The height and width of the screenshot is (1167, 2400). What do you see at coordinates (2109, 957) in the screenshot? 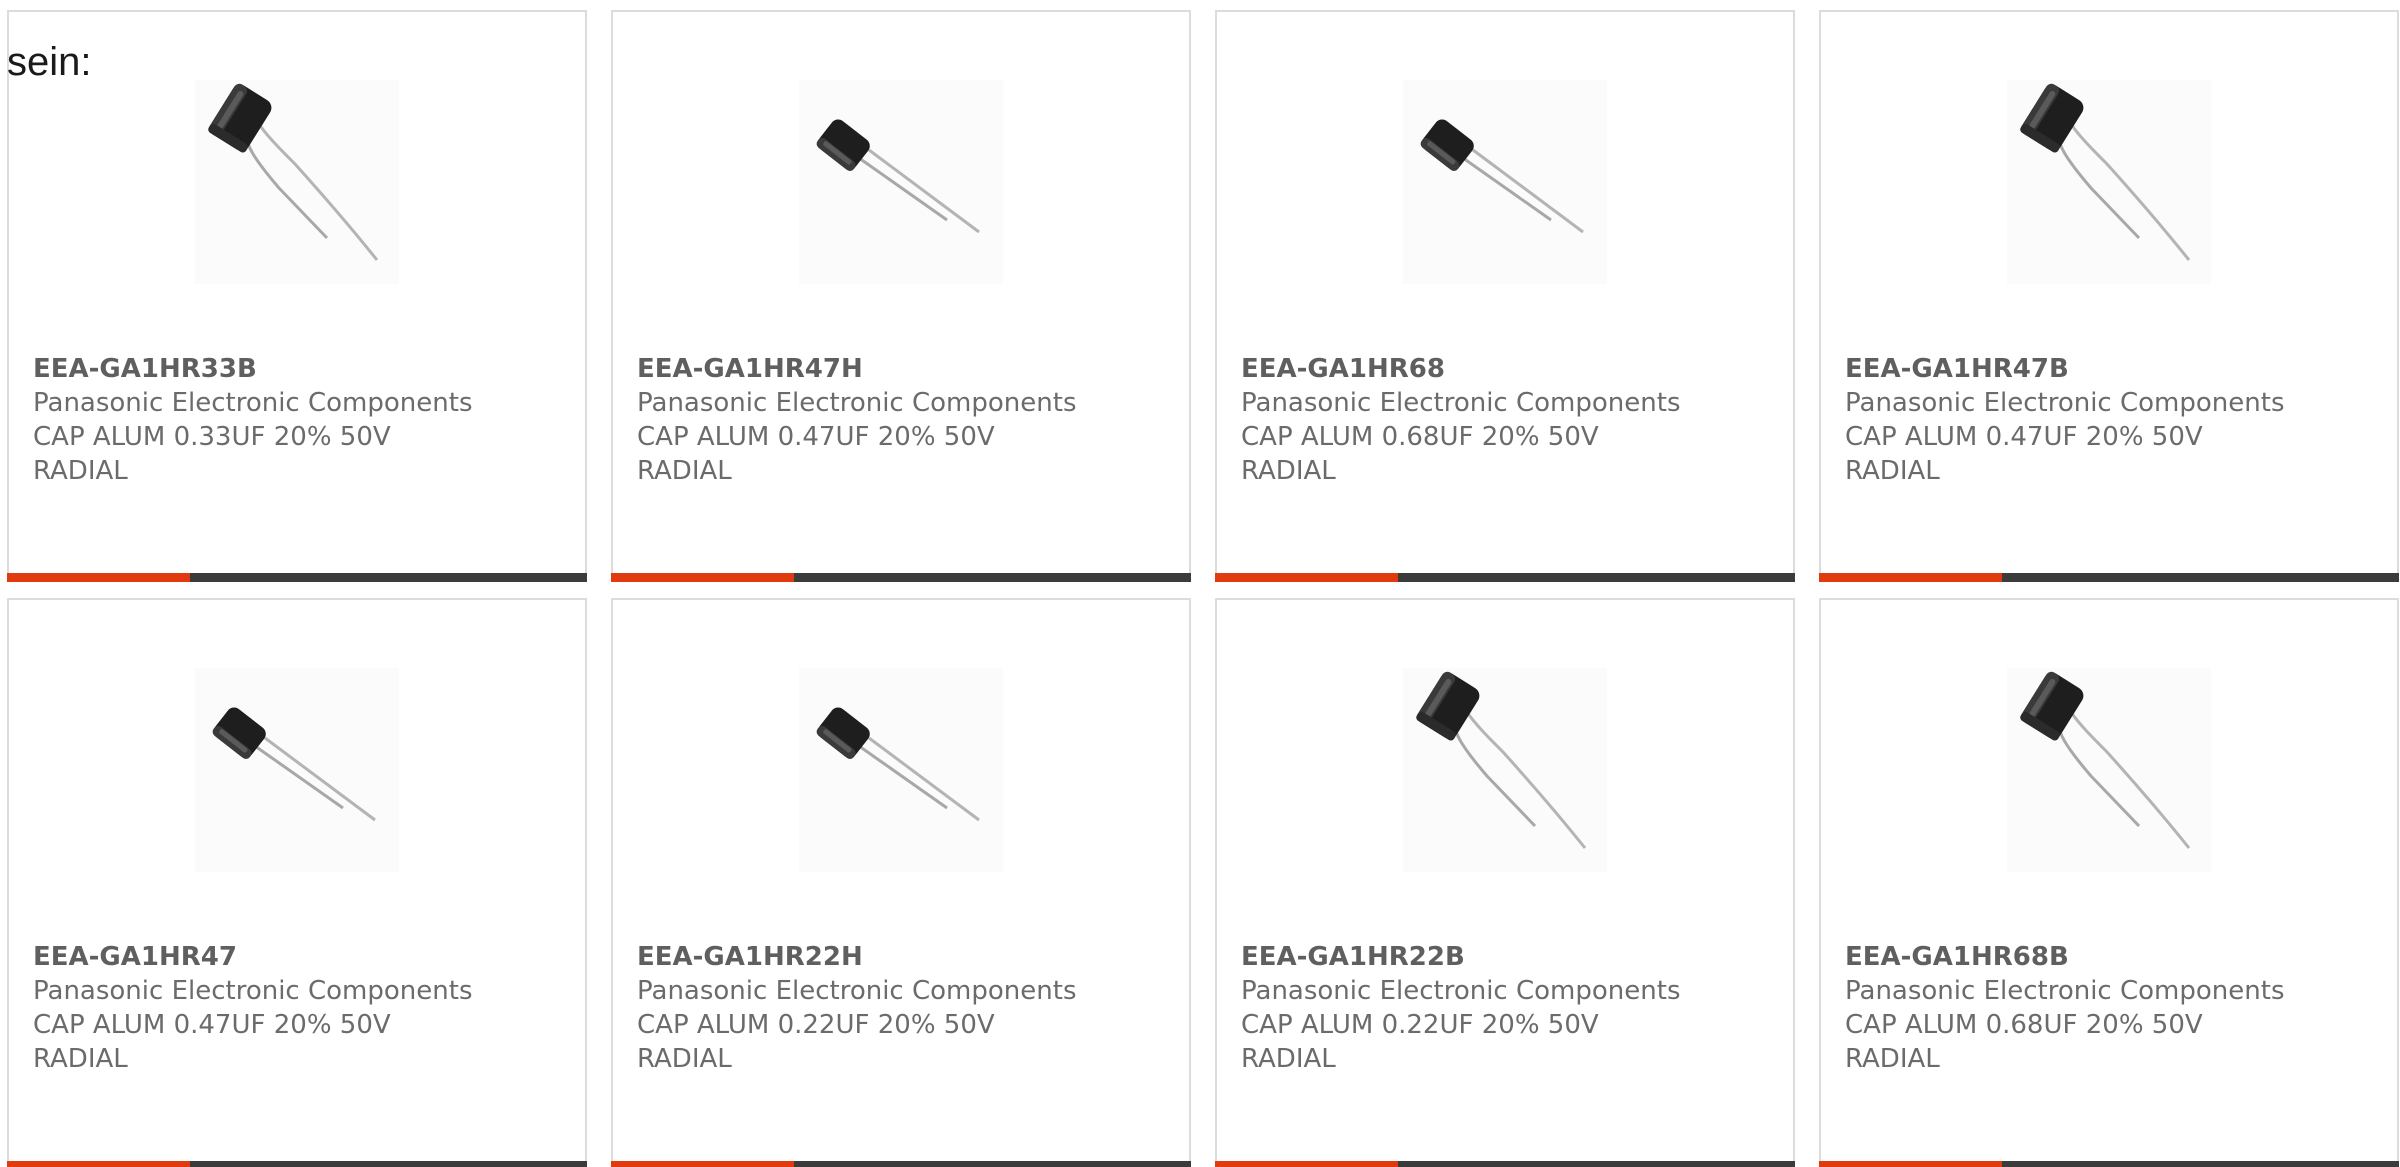
I see `part-number: EEA-GA1HR68B` at bounding box center [2109, 957].